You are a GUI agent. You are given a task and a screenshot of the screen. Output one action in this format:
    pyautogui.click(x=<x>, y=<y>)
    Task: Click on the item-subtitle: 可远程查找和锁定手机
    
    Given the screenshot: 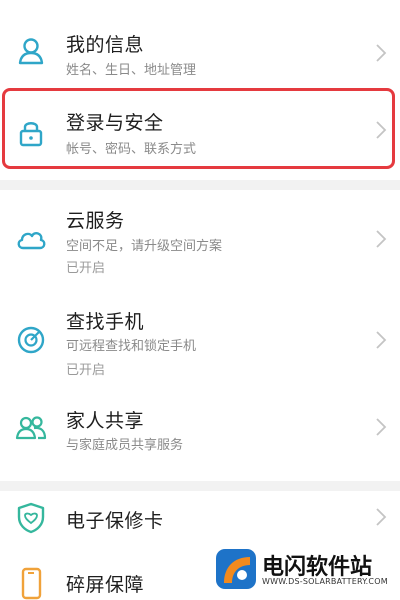 What is the action you would take?
    pyautogui.click(x=131, y=346)
    